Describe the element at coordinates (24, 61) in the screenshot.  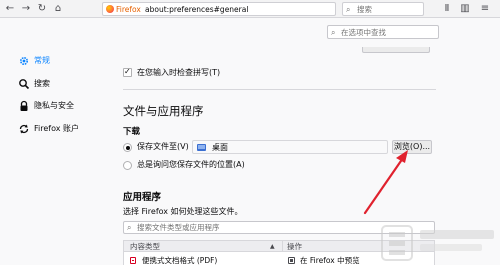
I see `gear-icon` at that location.